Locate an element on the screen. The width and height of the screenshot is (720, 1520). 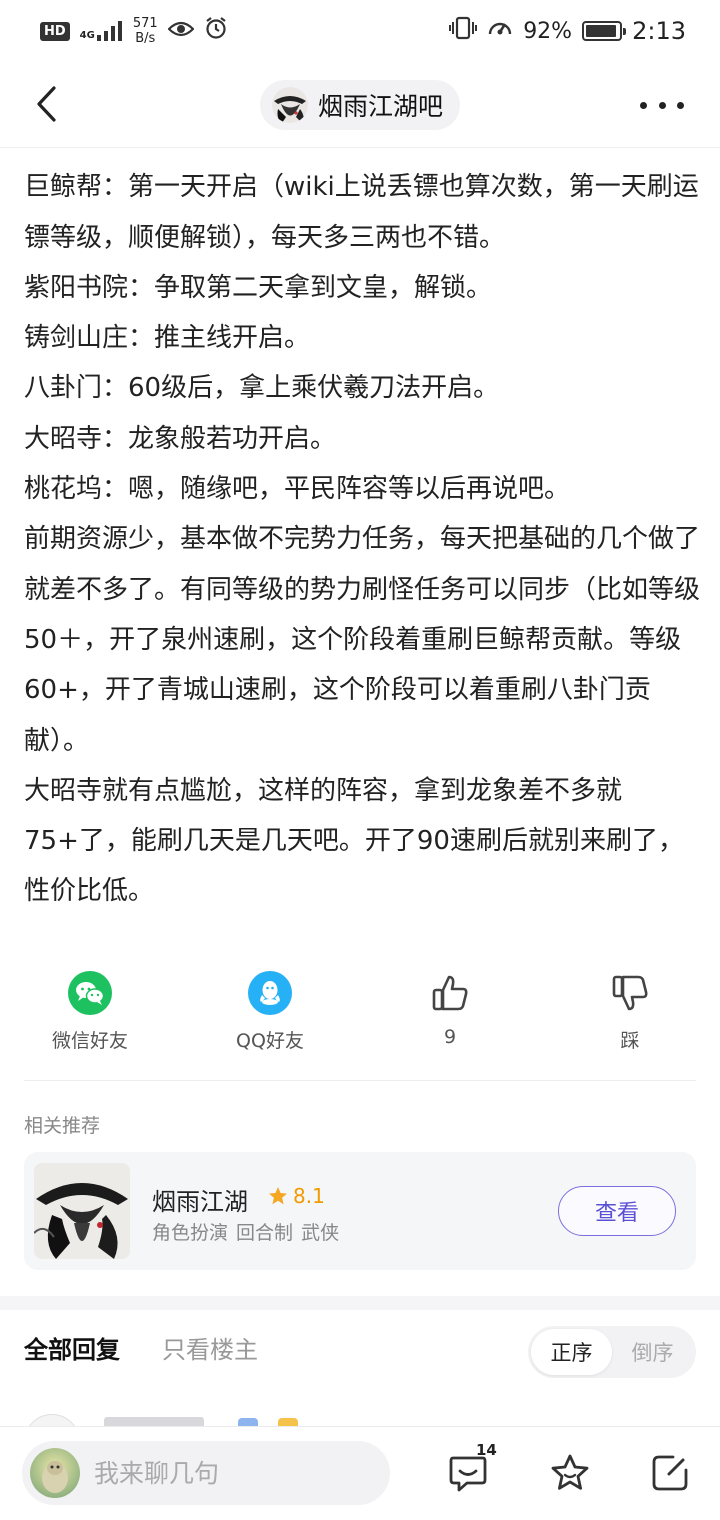
comment-input-area is located at coordinates (206, 1473).